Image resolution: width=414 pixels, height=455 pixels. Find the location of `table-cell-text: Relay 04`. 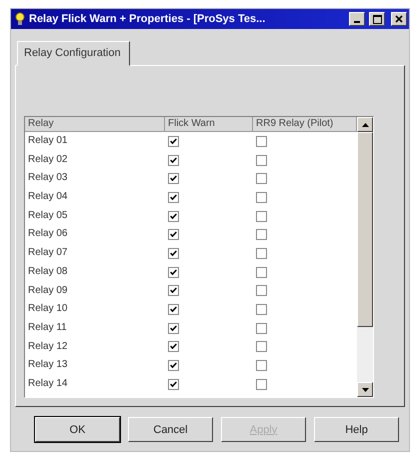

table-cell-text: Relay 04 is located at coordinates (47, 197).